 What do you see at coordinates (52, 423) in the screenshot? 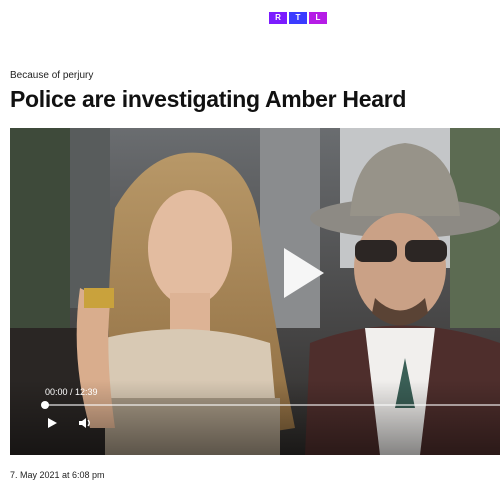
I see `play-icon` at bounding box center [52, 423].